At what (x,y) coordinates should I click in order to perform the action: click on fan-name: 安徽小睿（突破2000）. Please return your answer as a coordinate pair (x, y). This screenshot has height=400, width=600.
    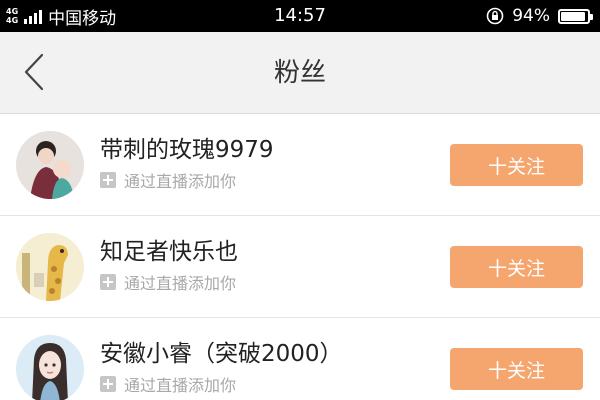
    Looking at the image, I should click on (221, 354).